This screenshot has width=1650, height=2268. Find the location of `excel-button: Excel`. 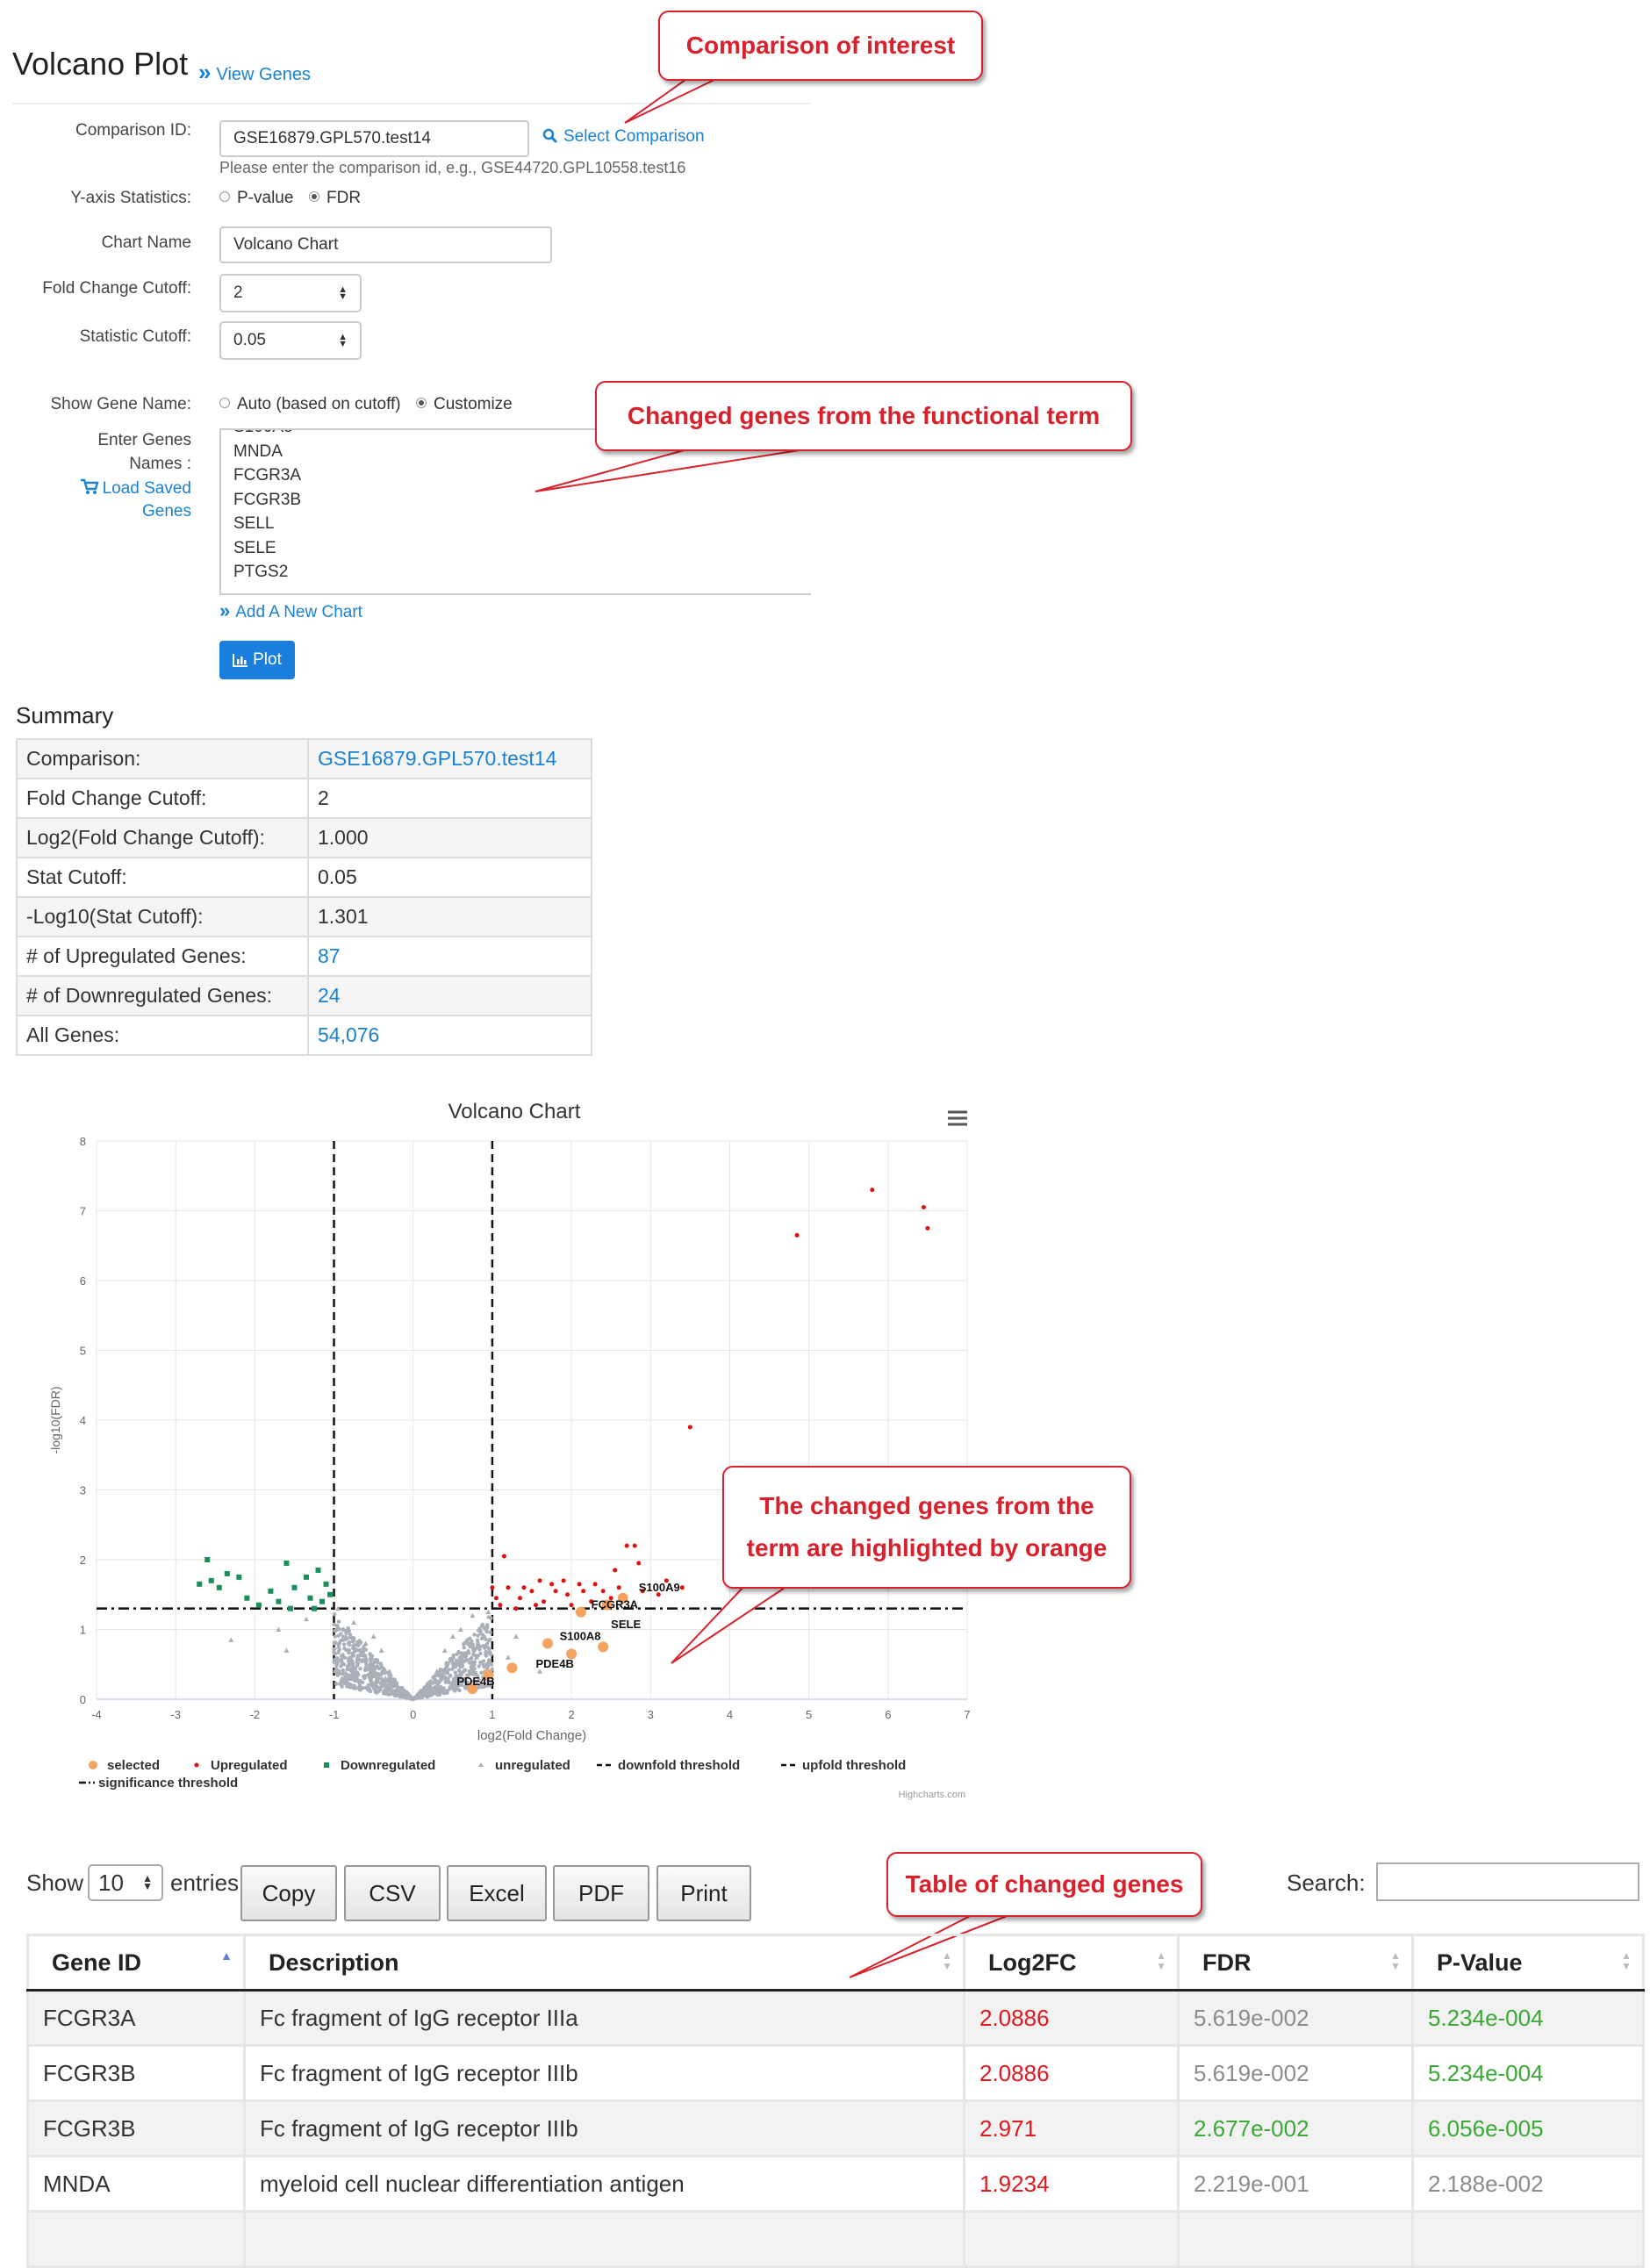

excel-button: Excel is located at coordinates (497, 1893).